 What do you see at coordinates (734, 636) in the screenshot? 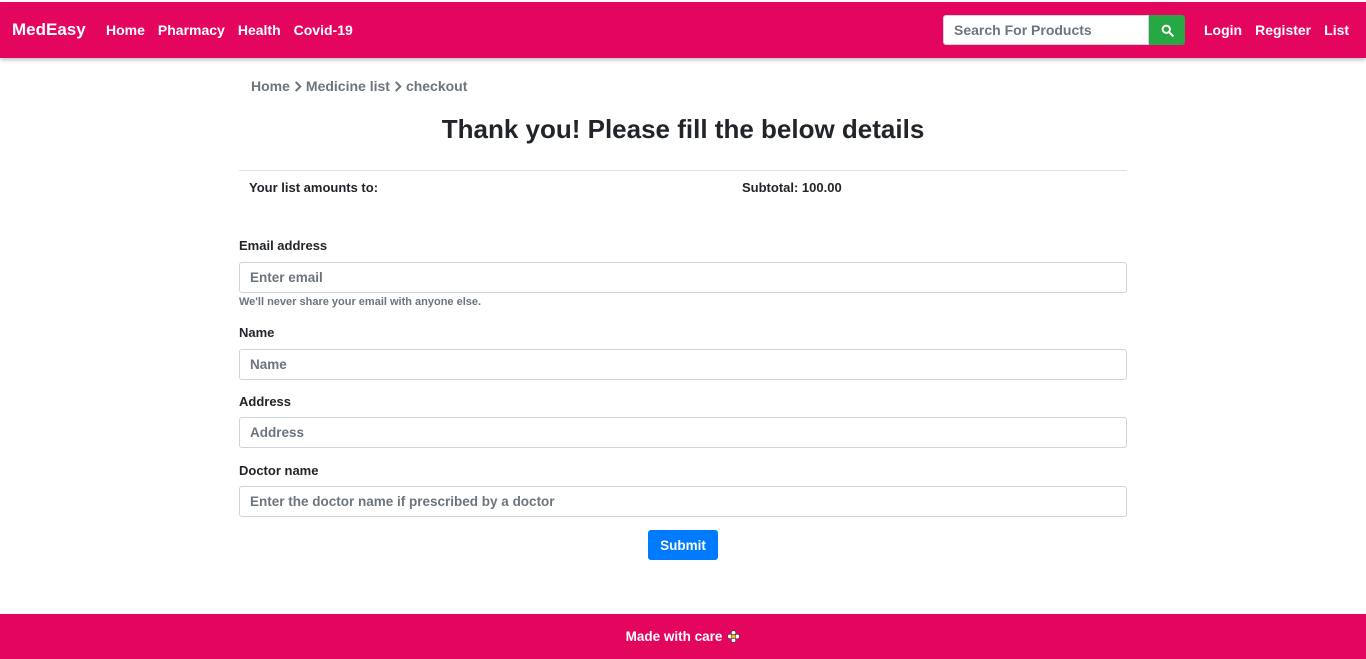
I see `flower-icon` at bounding box center [734, 636].